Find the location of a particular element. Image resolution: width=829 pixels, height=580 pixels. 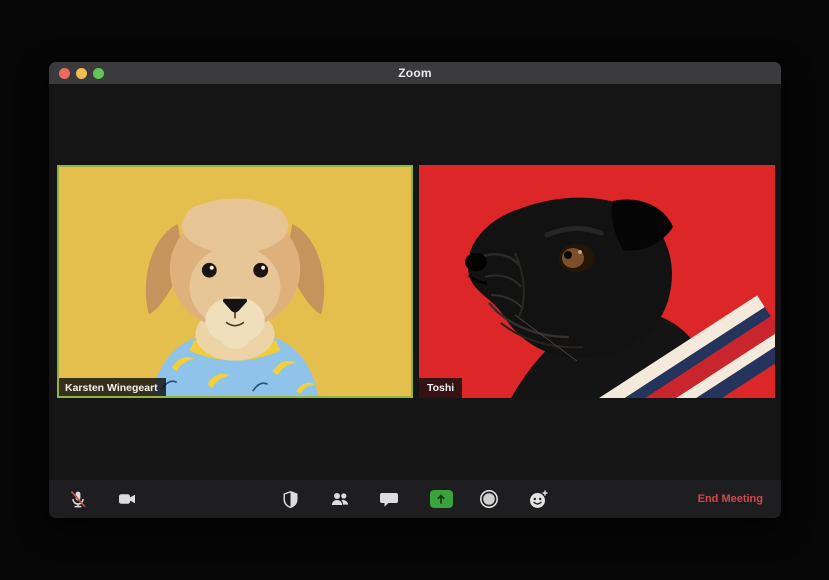

participant-name-label: Karsten Winegeart is located at coordinates (112, 387).